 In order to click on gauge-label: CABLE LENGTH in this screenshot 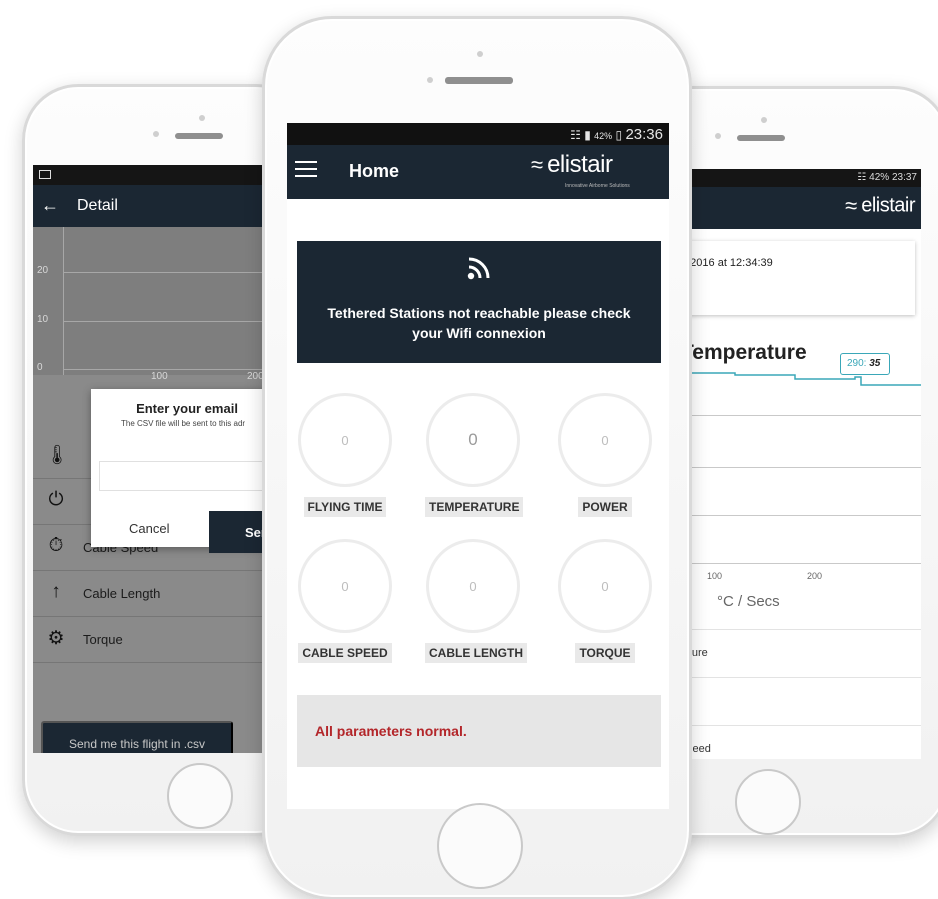, I will do `click(476, 653)`.